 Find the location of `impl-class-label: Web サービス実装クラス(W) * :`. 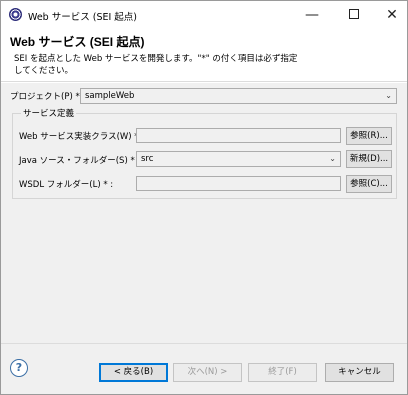

impl-class-label: Web サービス実装クラス(W) * : is located at coordinates (82, 137).